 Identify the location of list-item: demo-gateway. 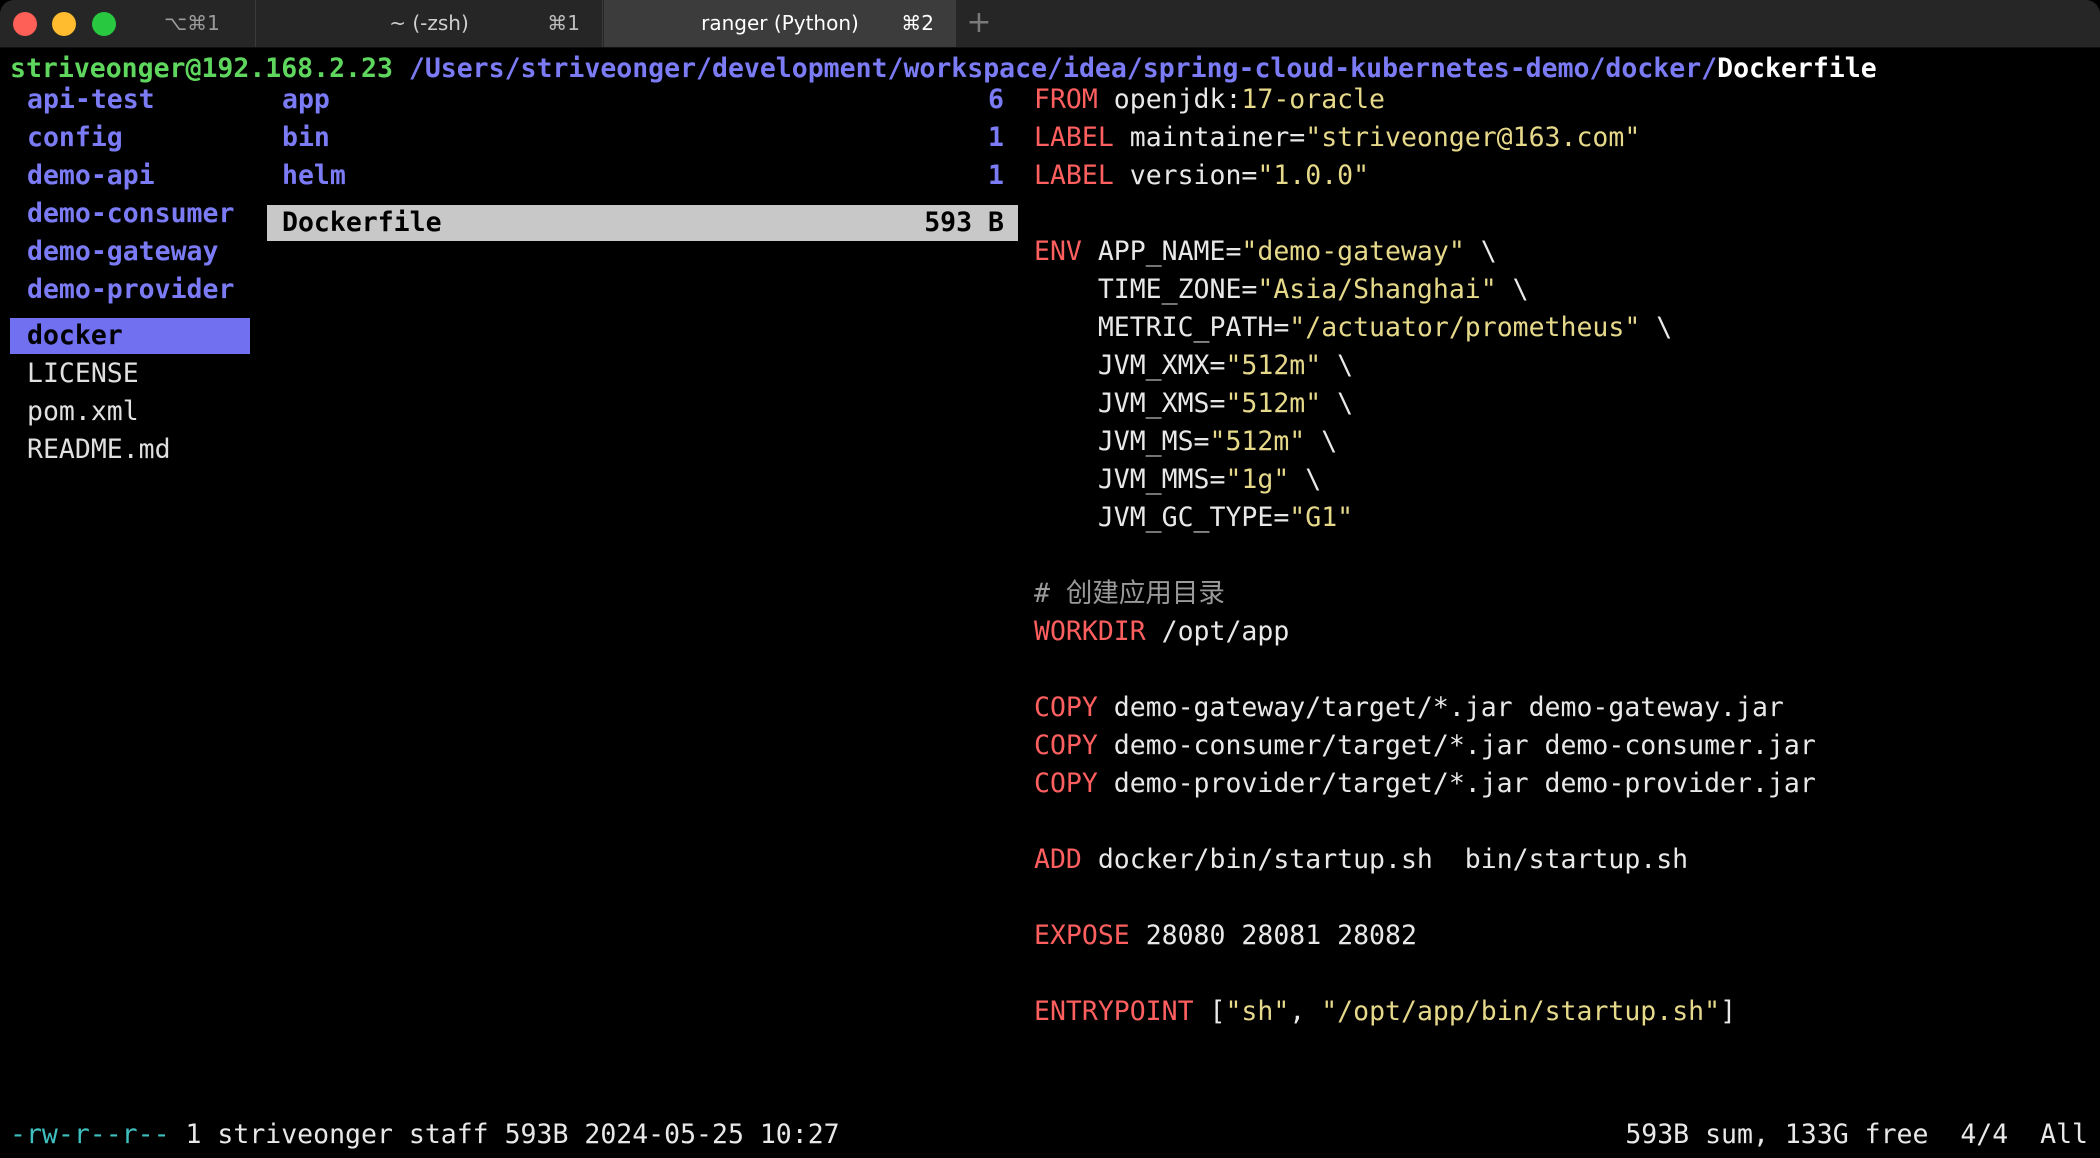
(122, 252).